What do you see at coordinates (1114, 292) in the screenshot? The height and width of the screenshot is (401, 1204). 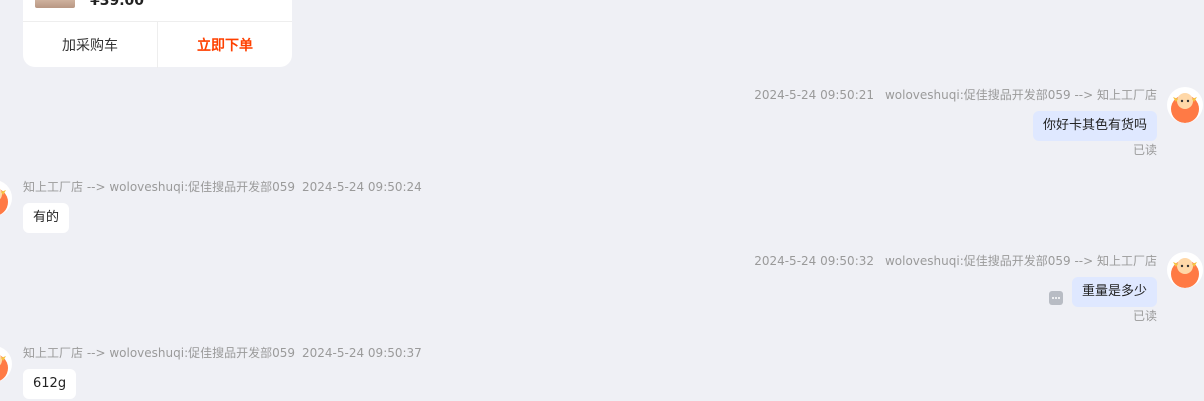 I see `message-bubble: 重量是多少` at bounding box center [1114, 292].